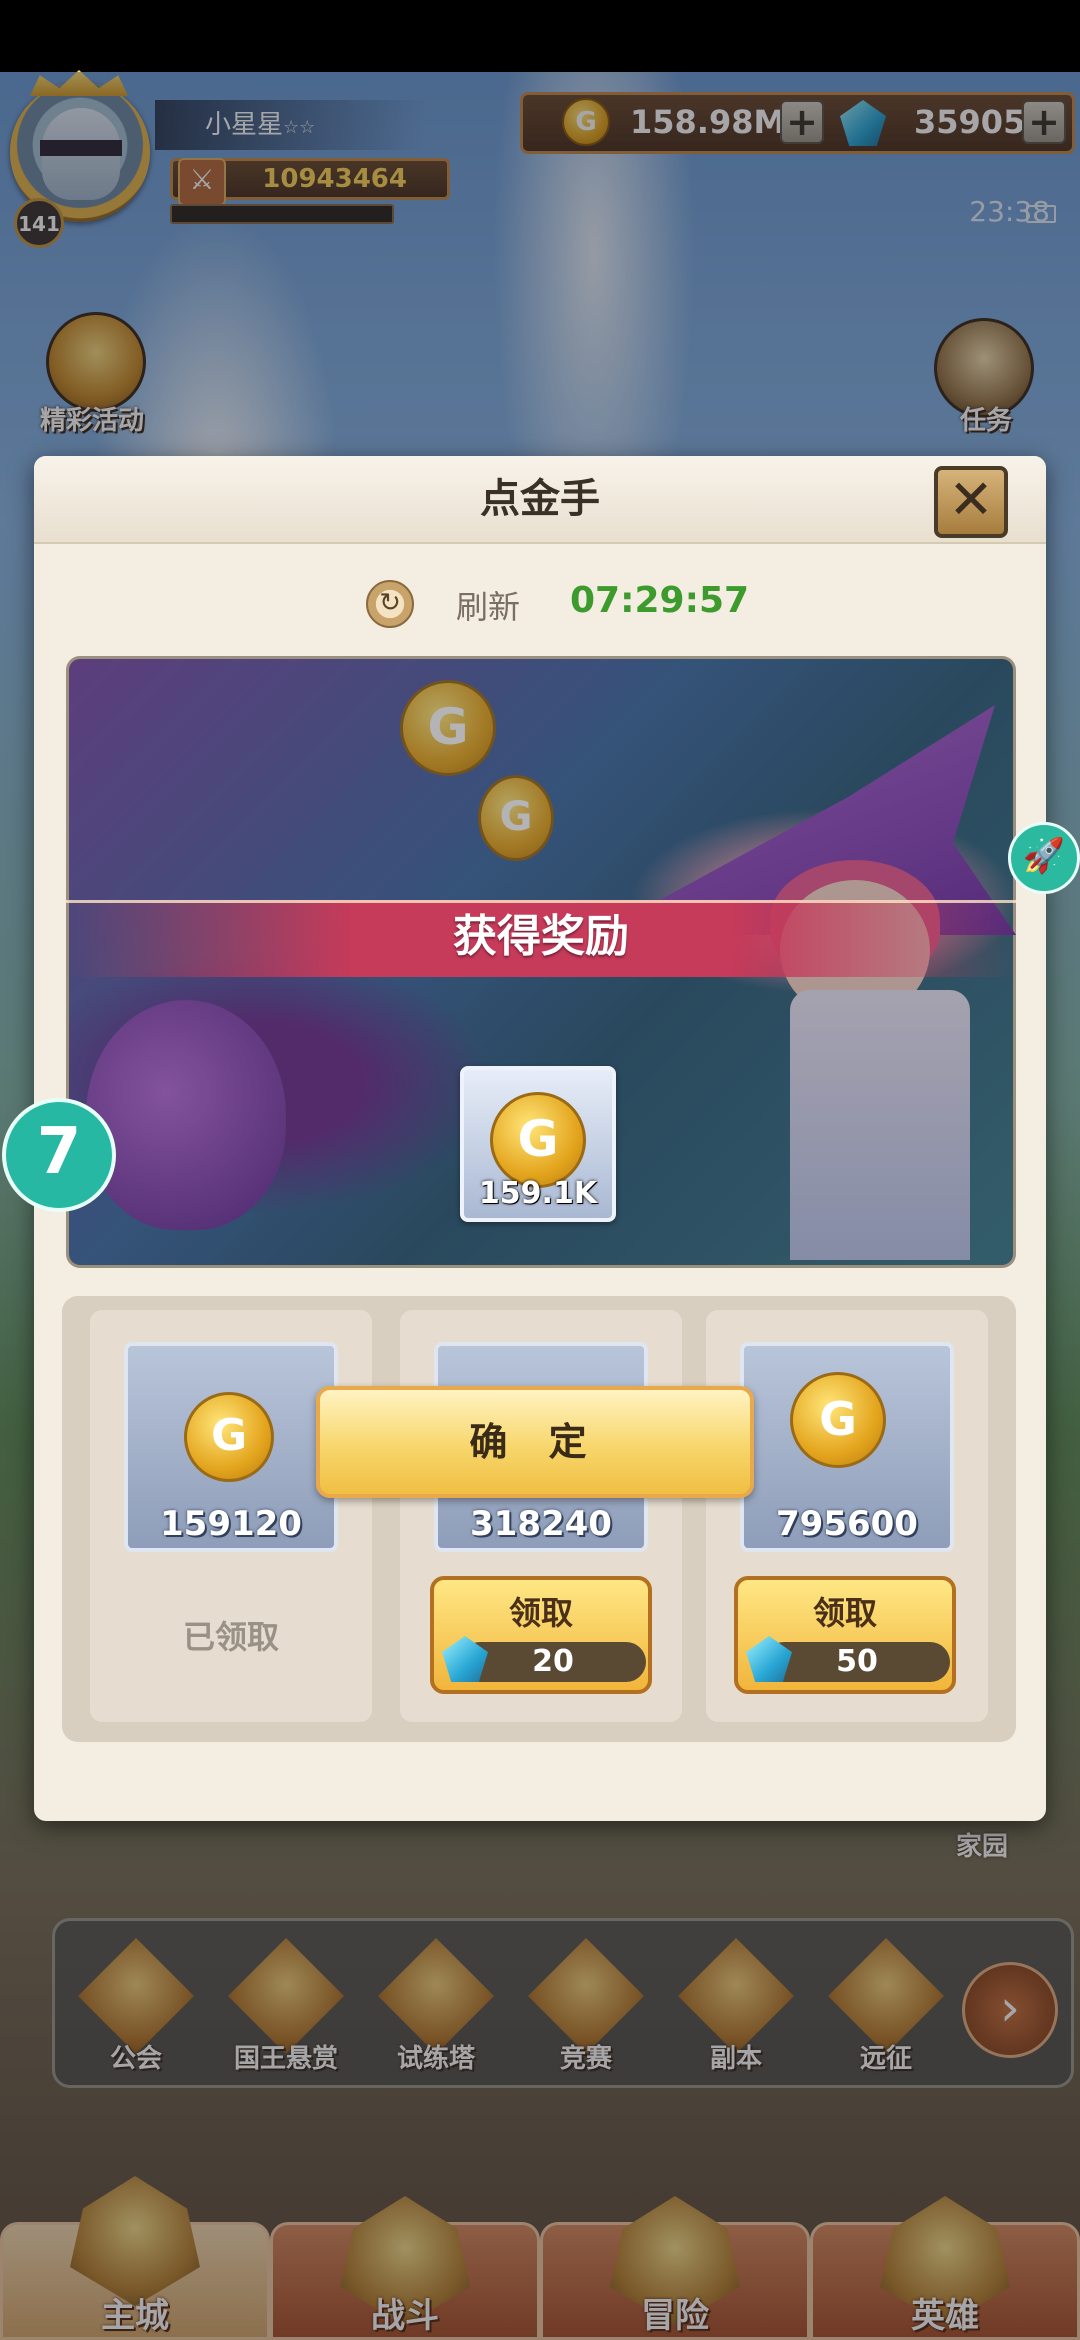 Image resolution: width=1080 pixels, height=2340 pixels. Describe the element at coordinates (838, 1420) in the screenshot. I see `gold-coin-pile-icon: G` at that location.